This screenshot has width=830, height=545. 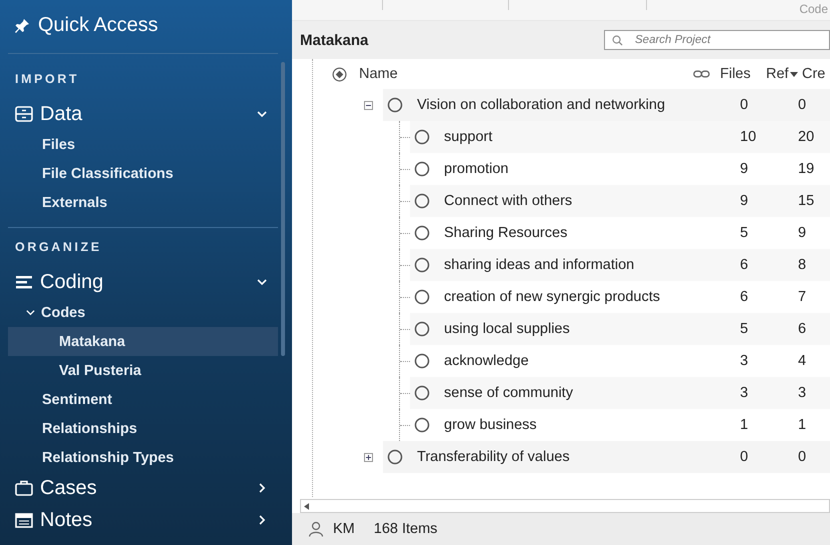 I want to click on nav-item: Codes, so click(x=143, y=312).